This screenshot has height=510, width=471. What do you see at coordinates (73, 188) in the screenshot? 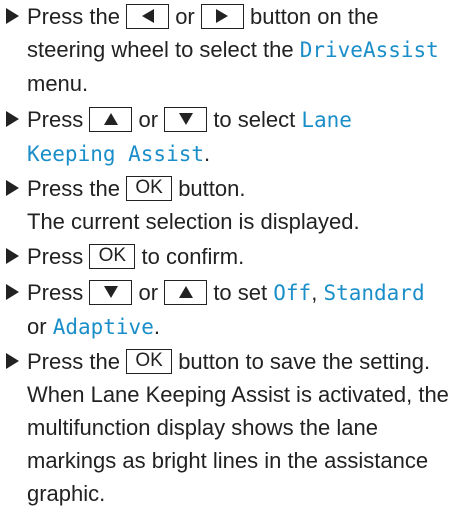
I see `step-3-text-a: Press the` at bounding box center [73, 188].